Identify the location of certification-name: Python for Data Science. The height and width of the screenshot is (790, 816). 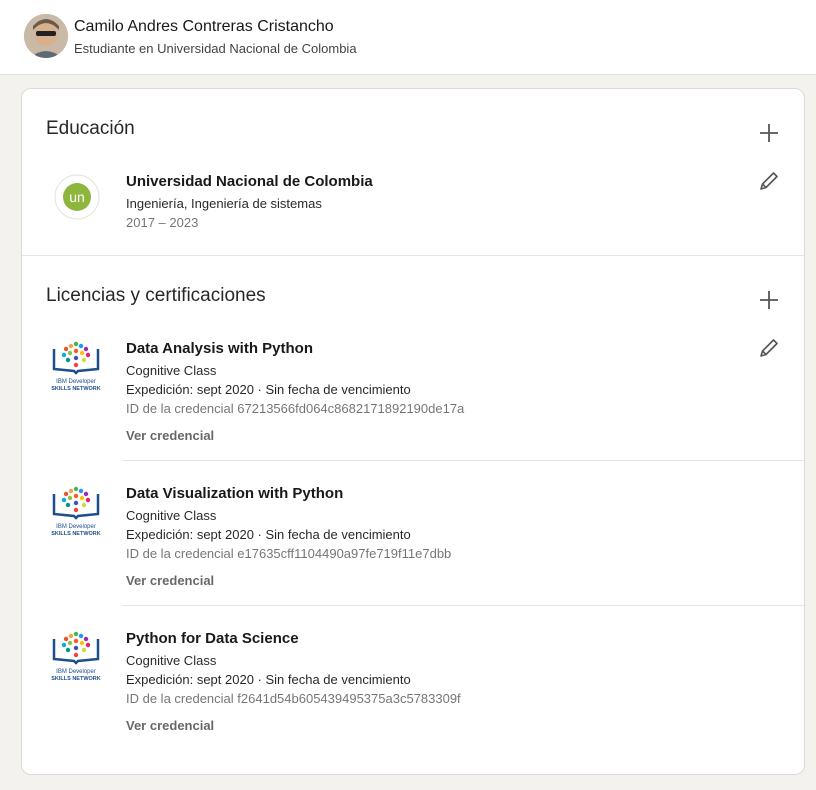
(212, 638).